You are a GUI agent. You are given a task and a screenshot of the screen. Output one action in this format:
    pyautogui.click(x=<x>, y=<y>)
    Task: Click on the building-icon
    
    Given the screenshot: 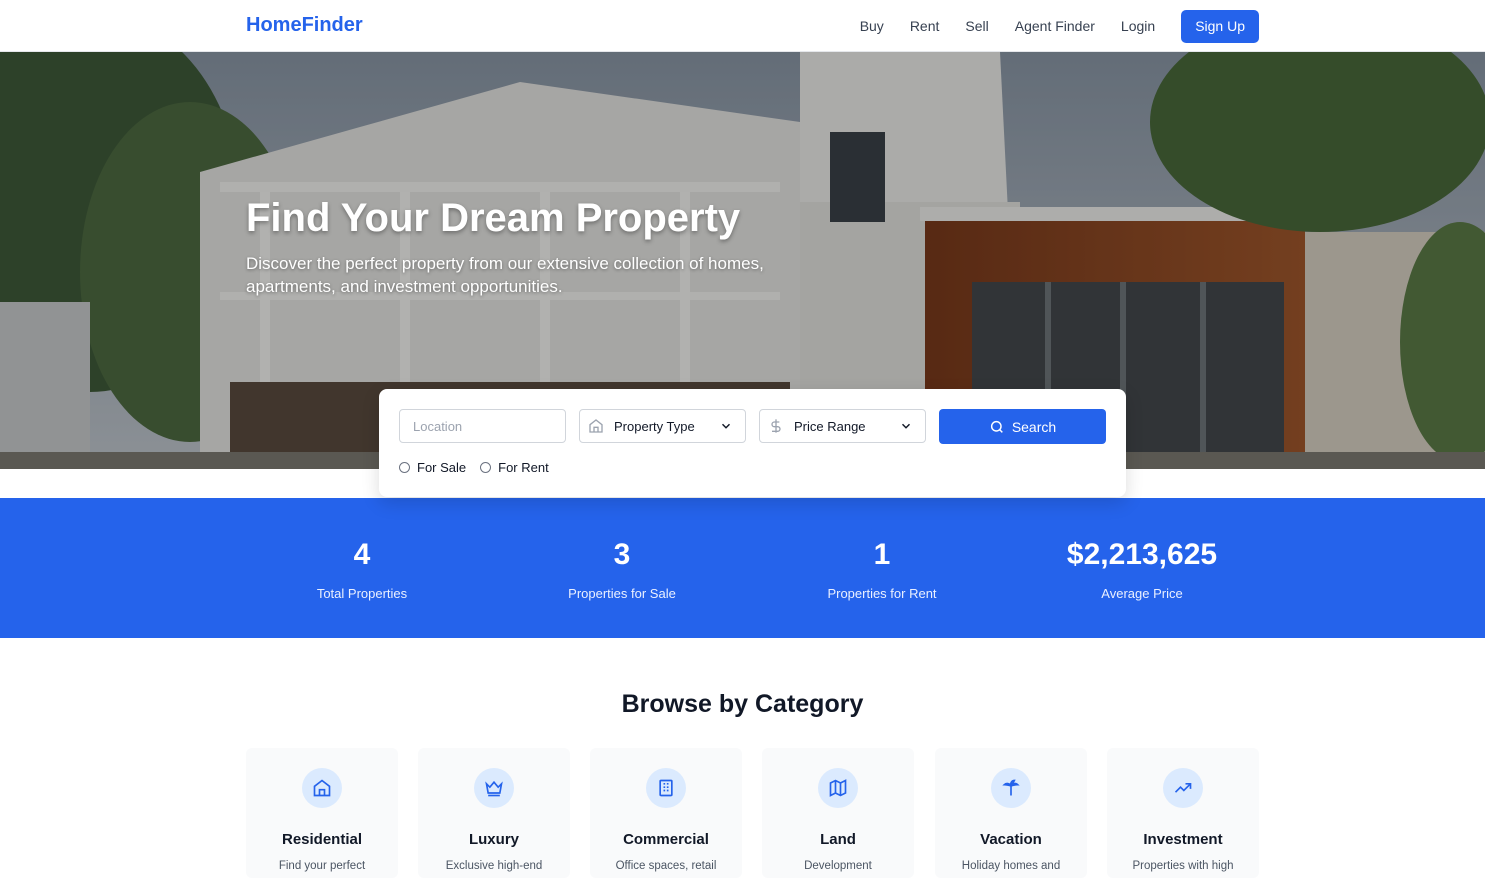 What is the action you would take?
    pyautogui.click(x=666, y=788)
    